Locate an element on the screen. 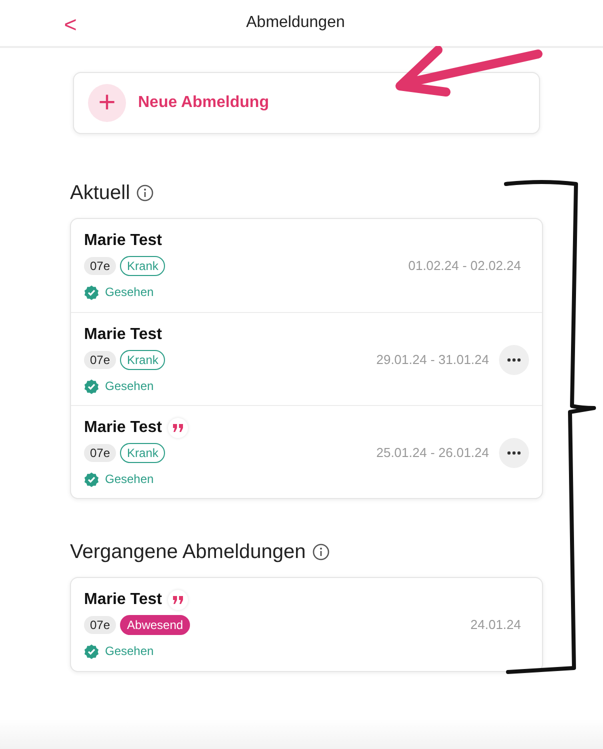 The image size is (603, 749). back-button: < is located at coordinates (70, 24).